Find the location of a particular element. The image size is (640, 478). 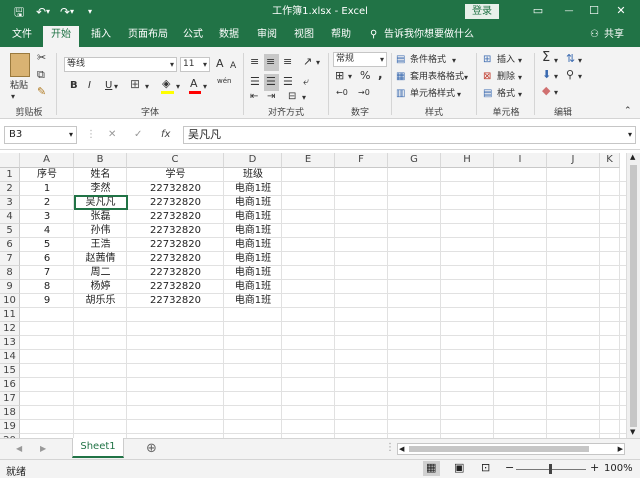

table-cell: 3 is located at coordinates (47, 217).